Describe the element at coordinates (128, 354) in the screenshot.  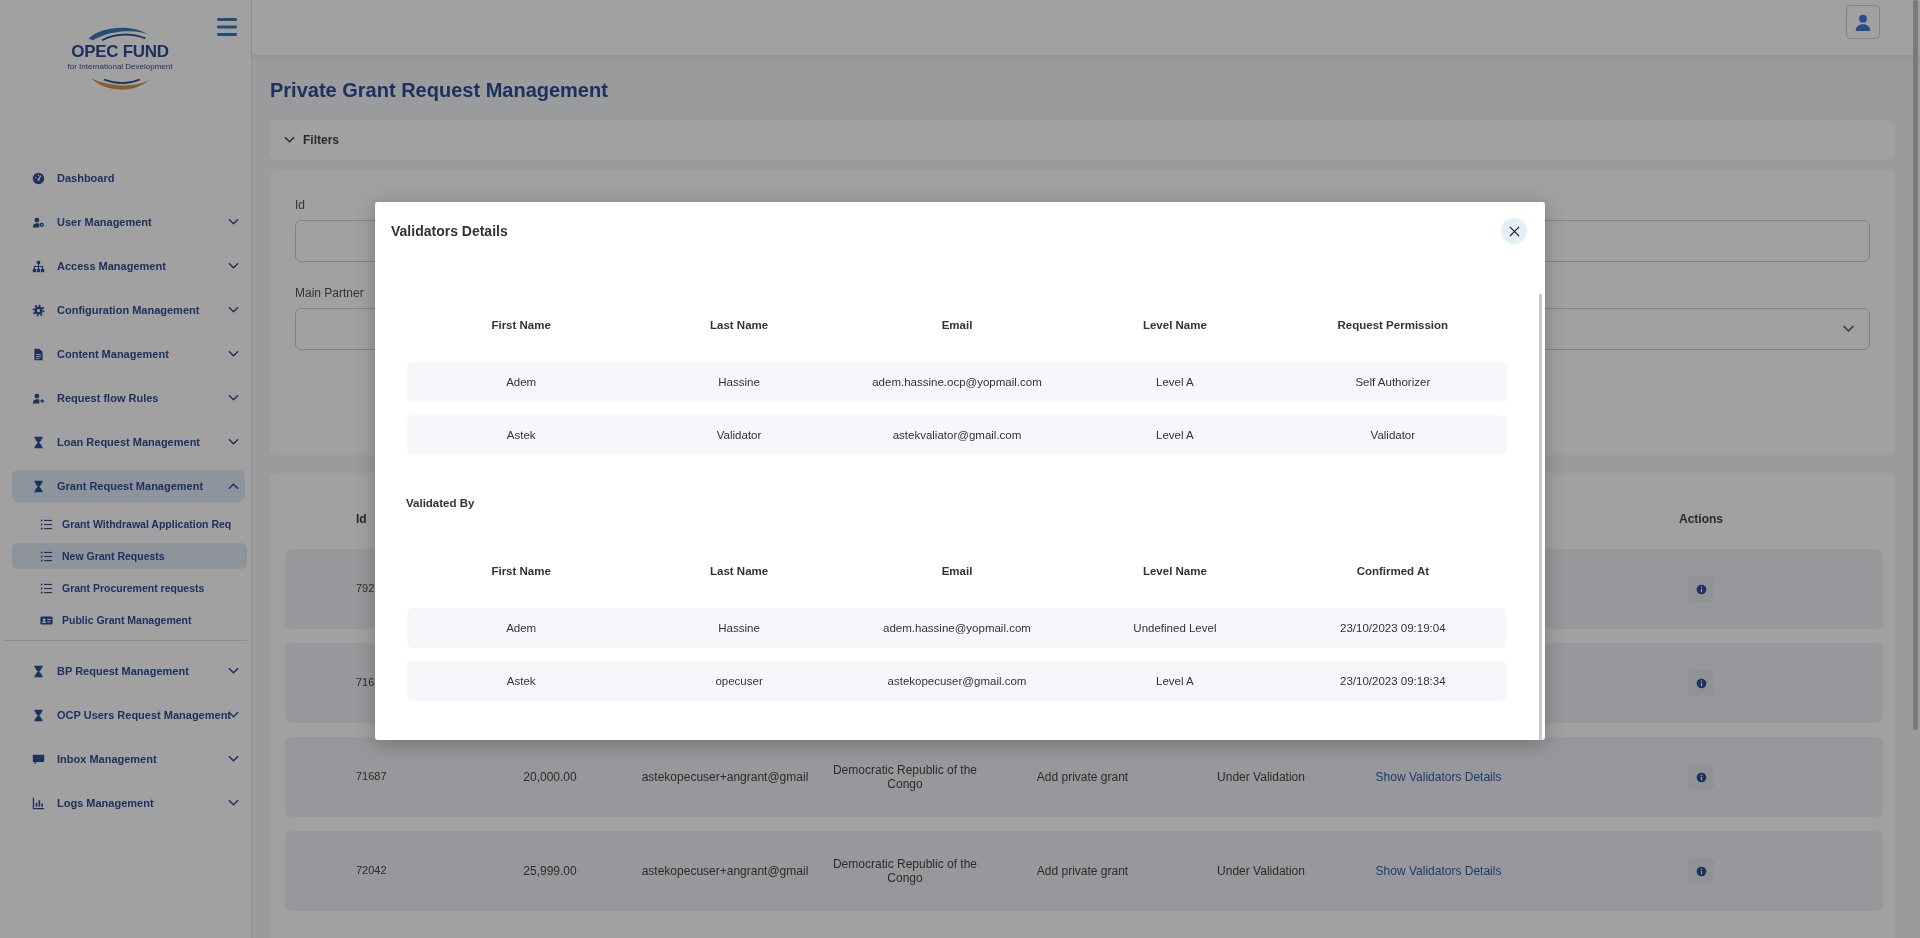
I see `sidebar-item: Content Management` at that location.